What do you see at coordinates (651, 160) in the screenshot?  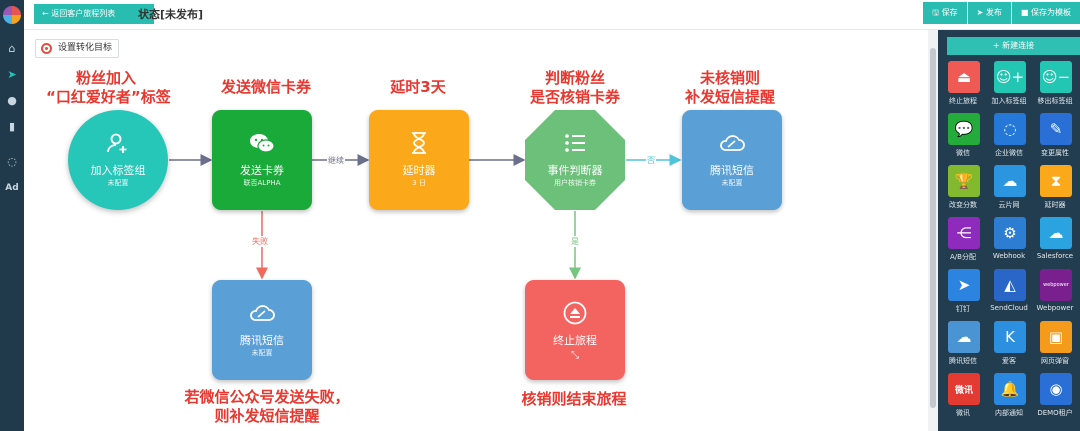 I see `edge-label-no: 否` at bounding box center [651, 160].